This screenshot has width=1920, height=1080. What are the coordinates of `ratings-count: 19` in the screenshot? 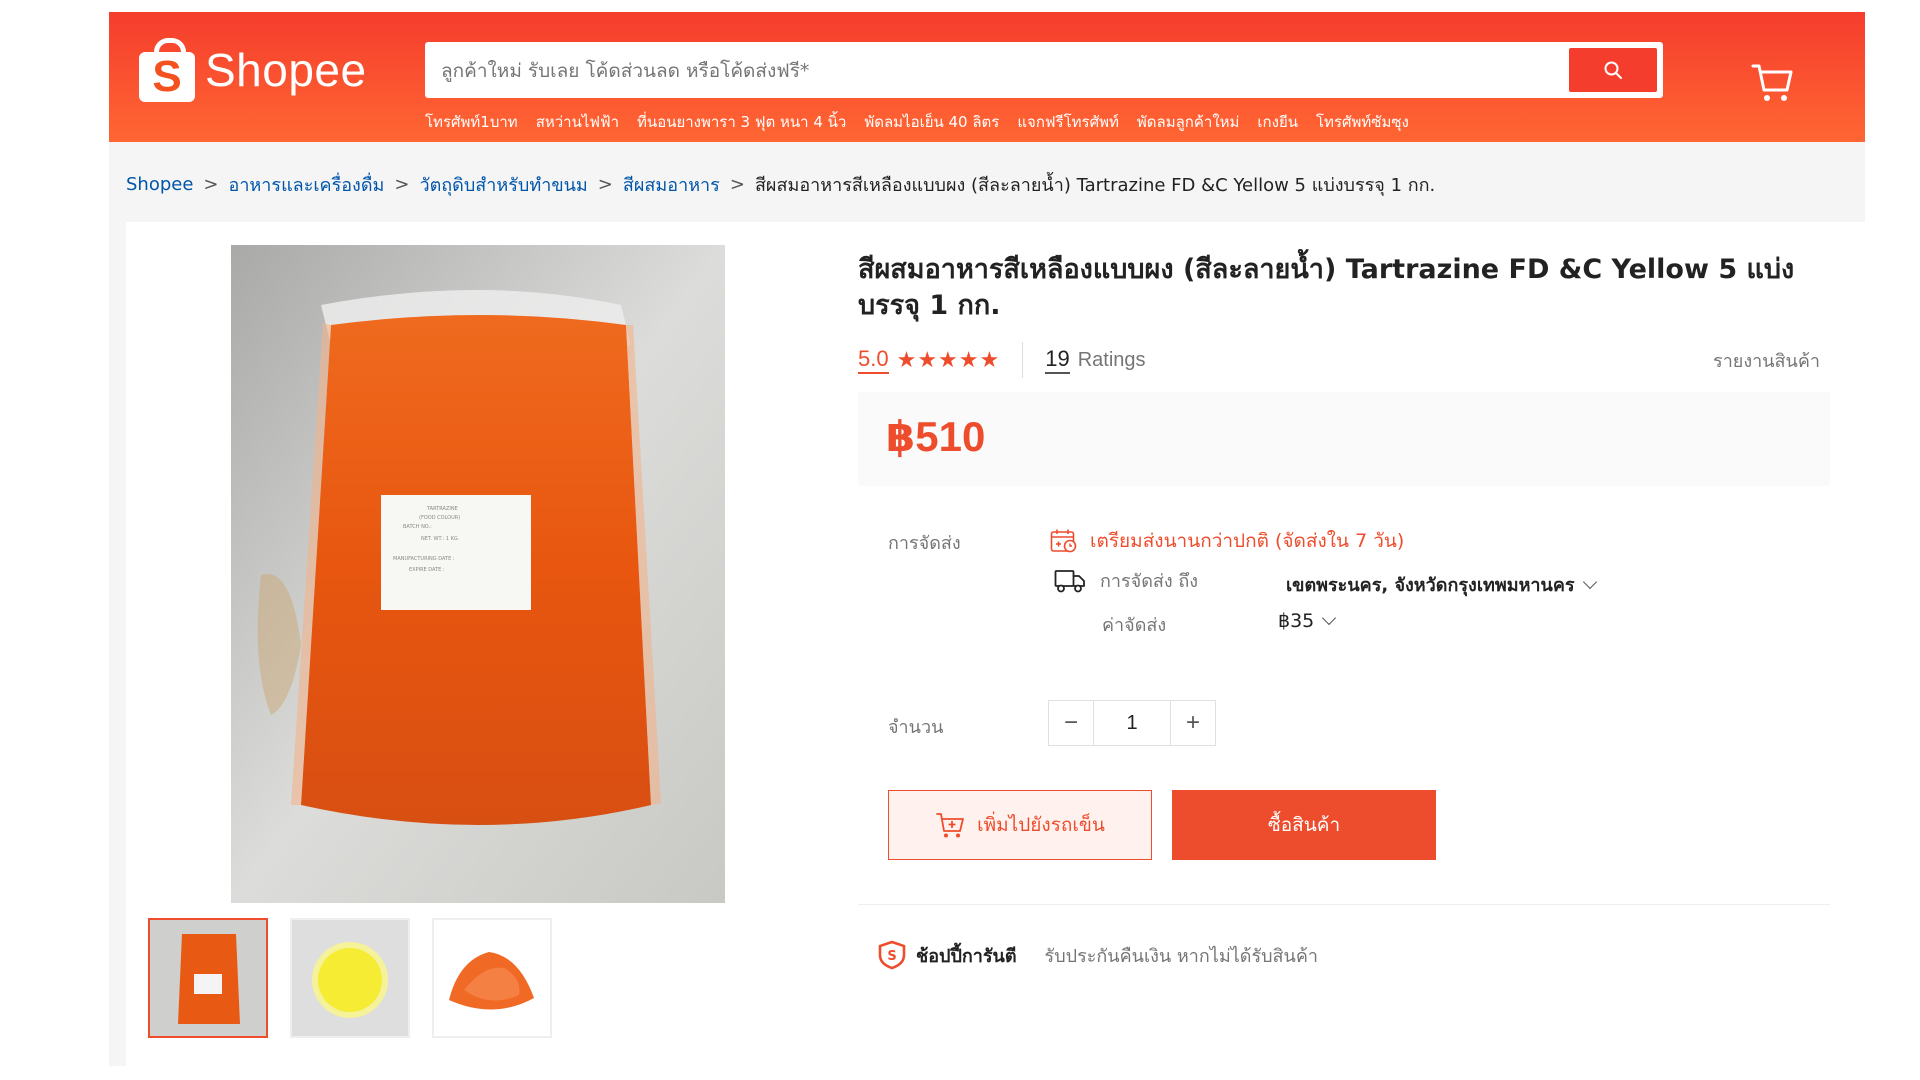 It's located at (1057, 360).